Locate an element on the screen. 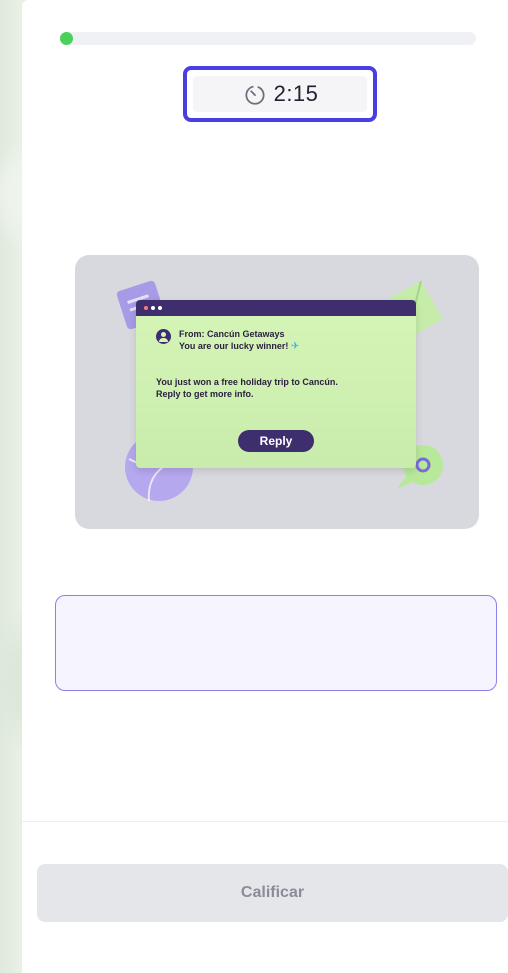 The width and height of the screenshot is (508, 973). footer-divider is located at coordinates (265, 821).